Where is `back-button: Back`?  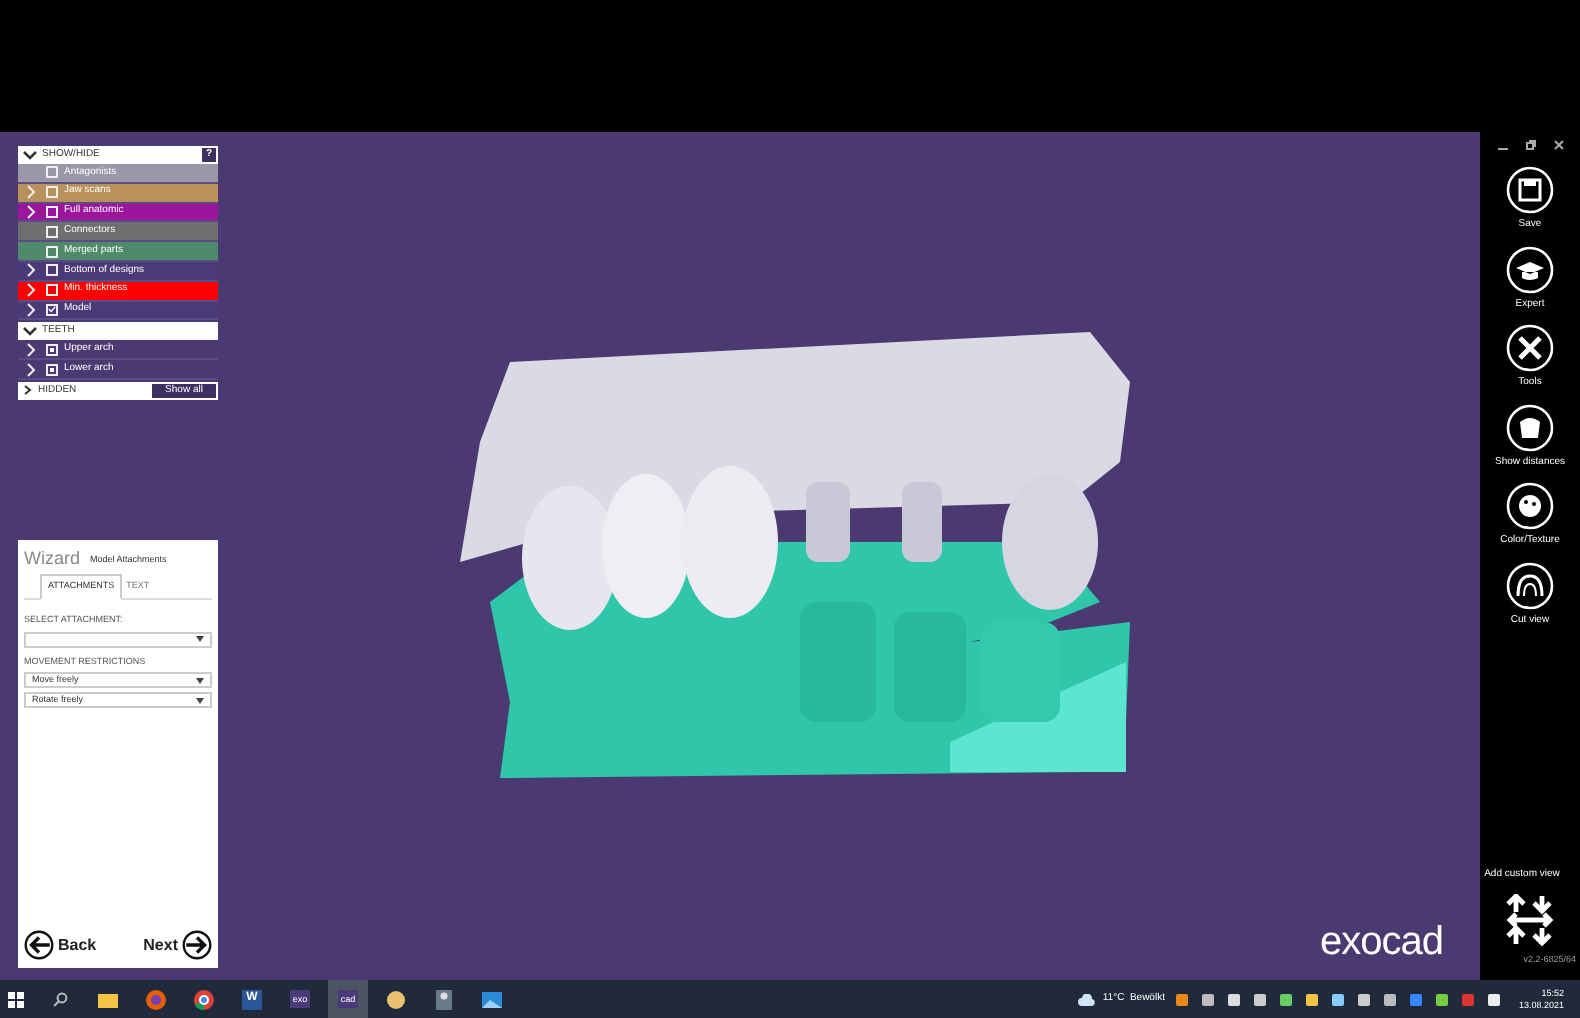
back-button: Back is located at coordinates (60, 945).